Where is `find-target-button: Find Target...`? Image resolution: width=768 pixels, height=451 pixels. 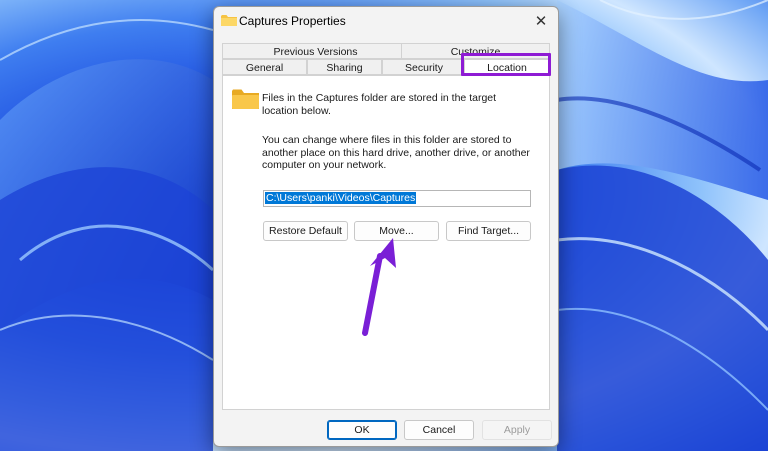
find-target-button: Find Target... is located at coordinates (488, 231).